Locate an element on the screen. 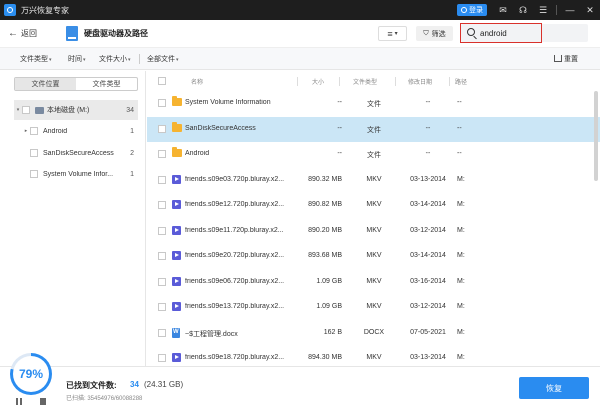 This screenshot has height=412, width=600. table-row: System Volume Information -- 文件 -- -- is located at coordinates (373, 103).